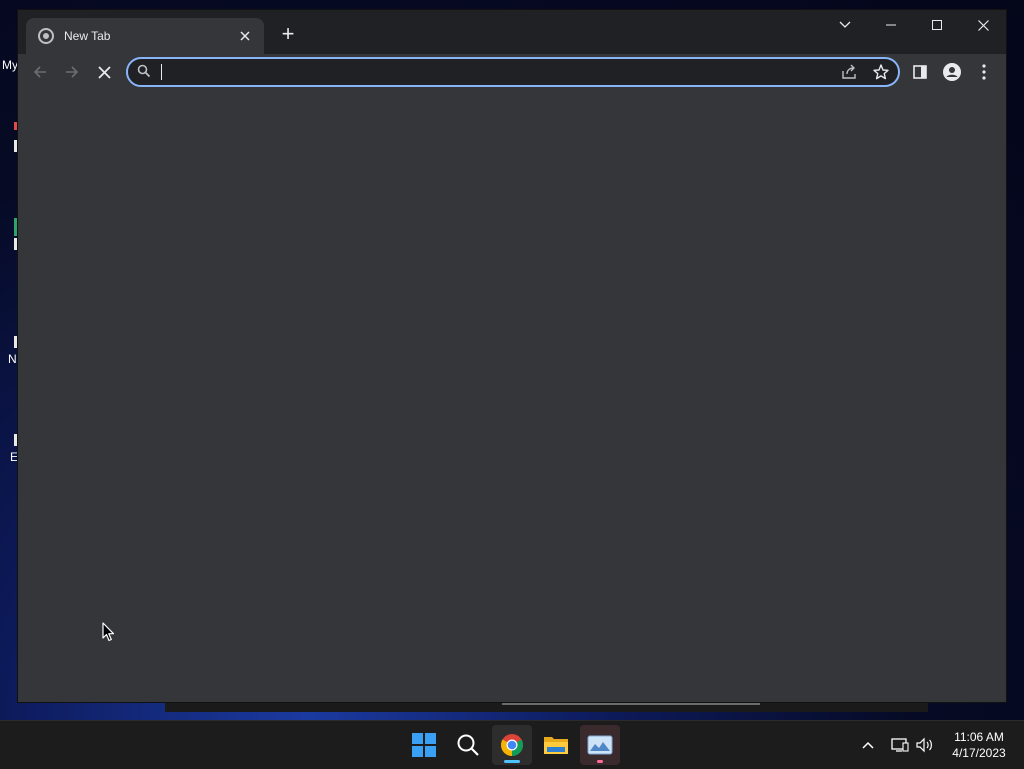  I want to click on stop-loading-button, so click(104, 72).